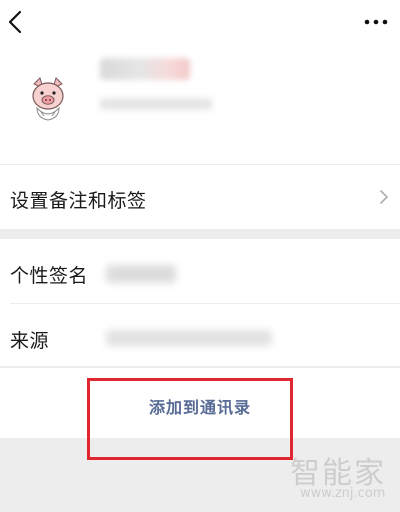 This screenshot has width=400, height=512. I want to click on back-button, so click(20, 22).